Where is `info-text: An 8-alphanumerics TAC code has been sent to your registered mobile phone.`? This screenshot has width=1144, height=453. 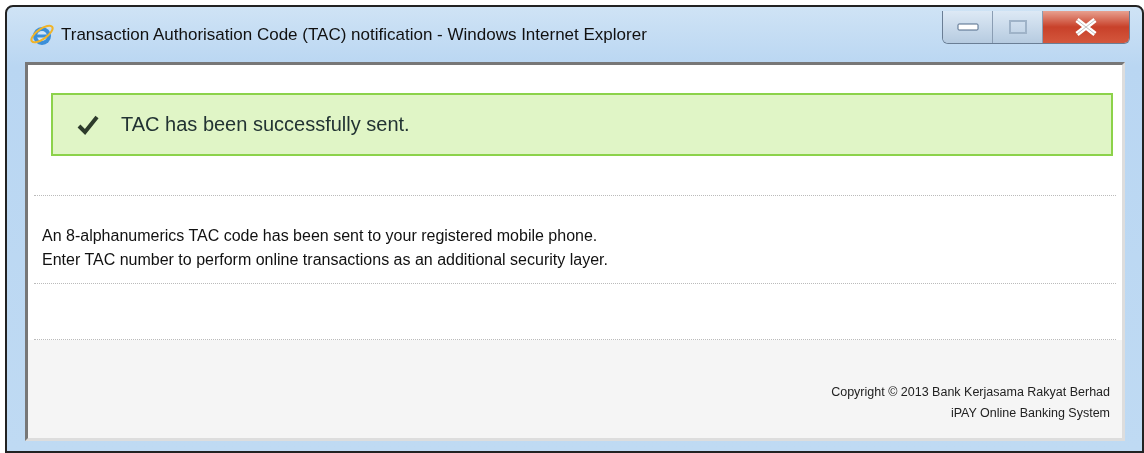
info-text: An 8-alphanumerics TAC code has been sent to your registered mobile phone. is located at coordinates (320, 236).